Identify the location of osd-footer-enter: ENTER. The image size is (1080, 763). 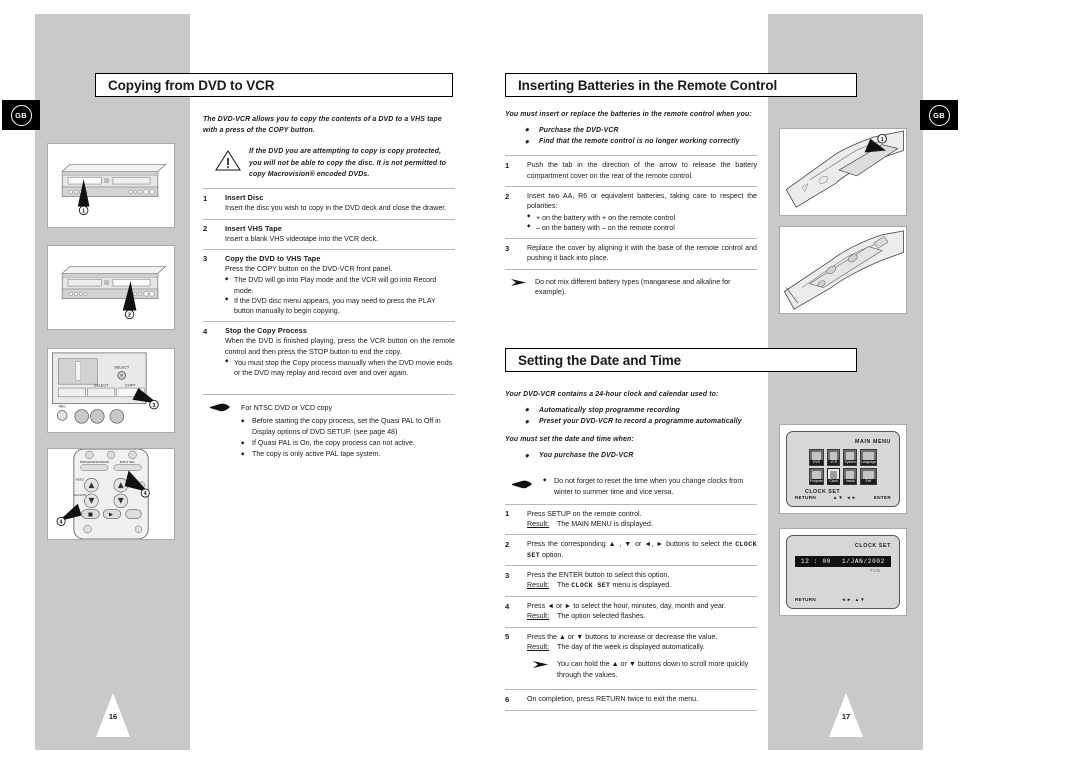
(882, 497).